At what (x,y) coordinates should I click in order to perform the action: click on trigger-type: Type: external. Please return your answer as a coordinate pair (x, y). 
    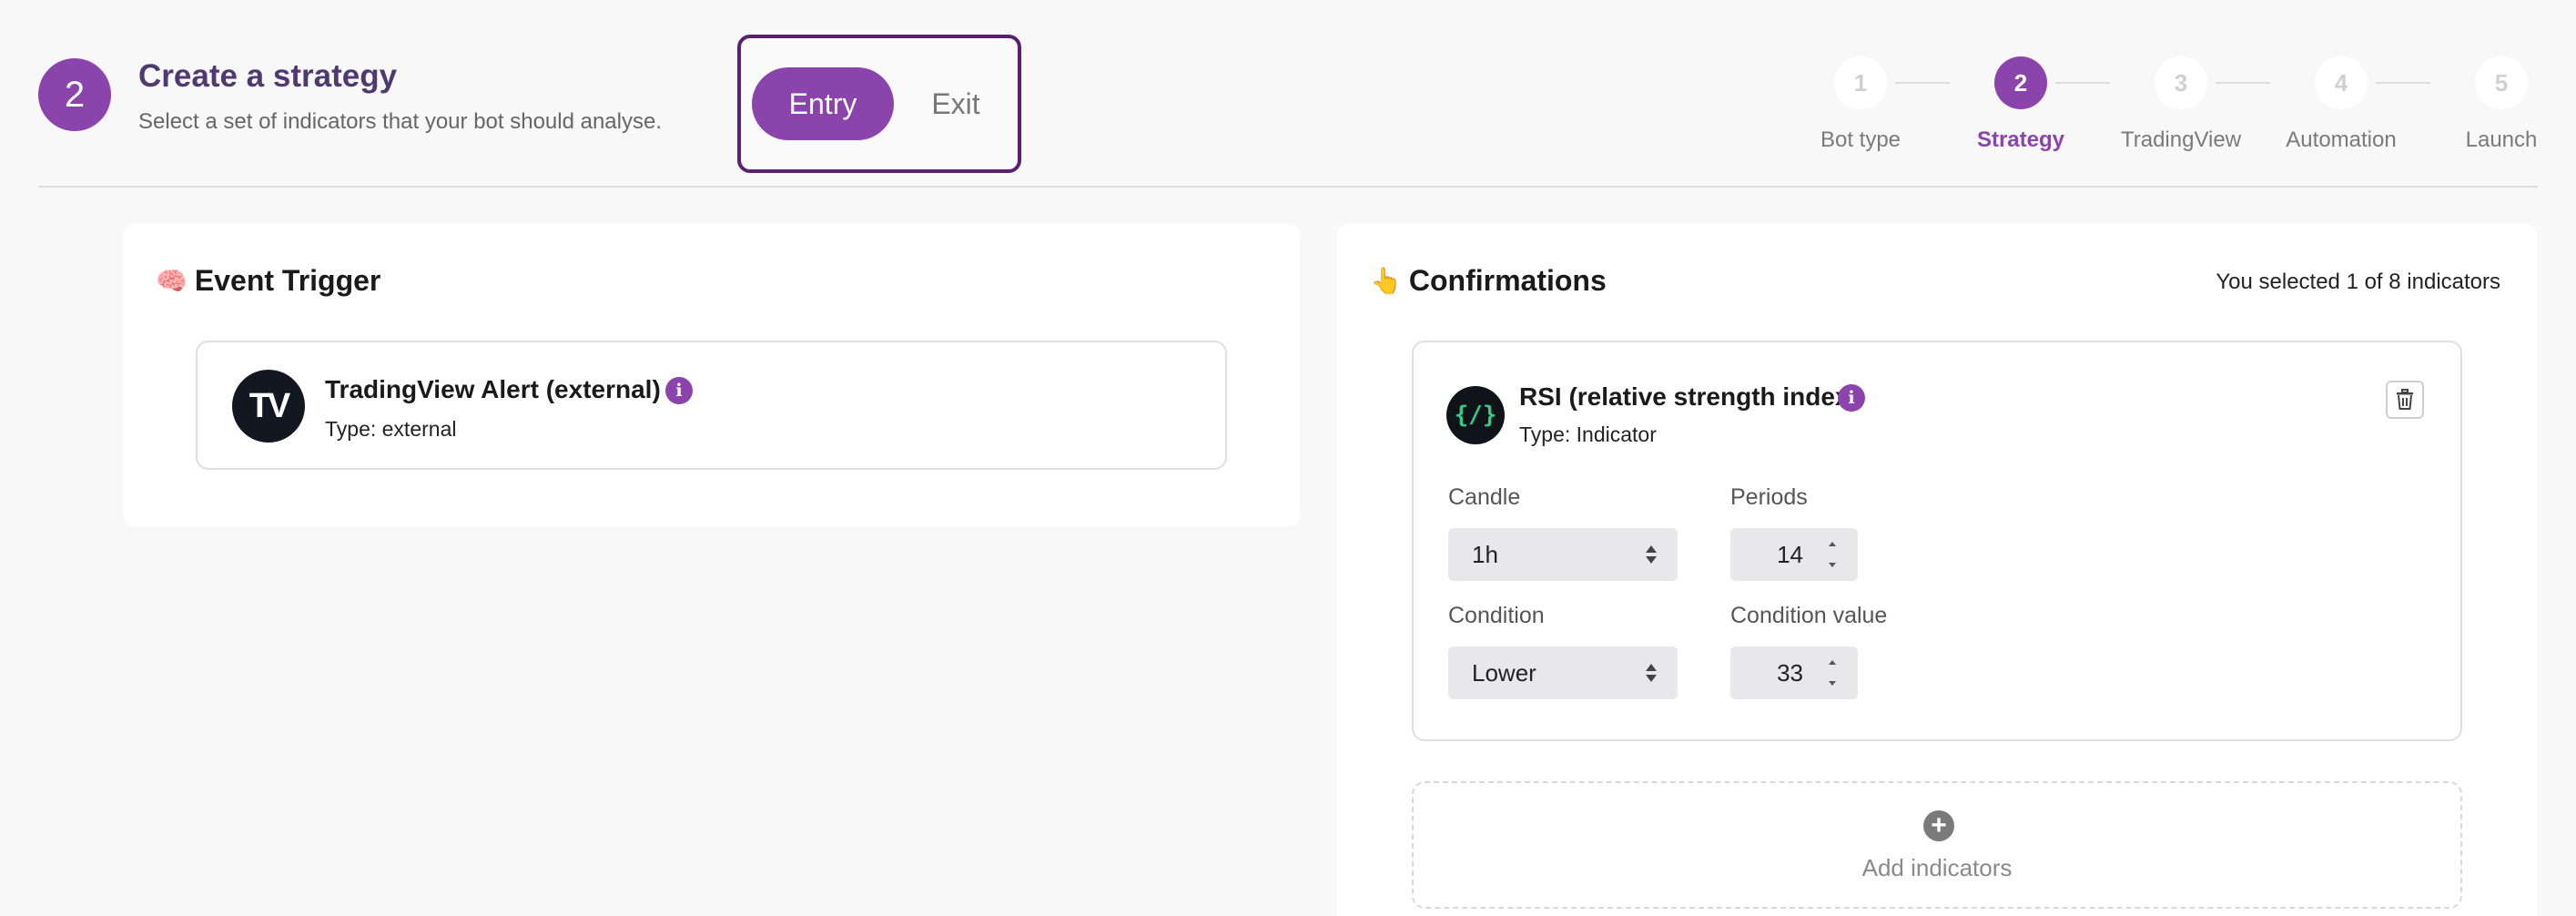
    Looking at the image, I should click on (391, 429).